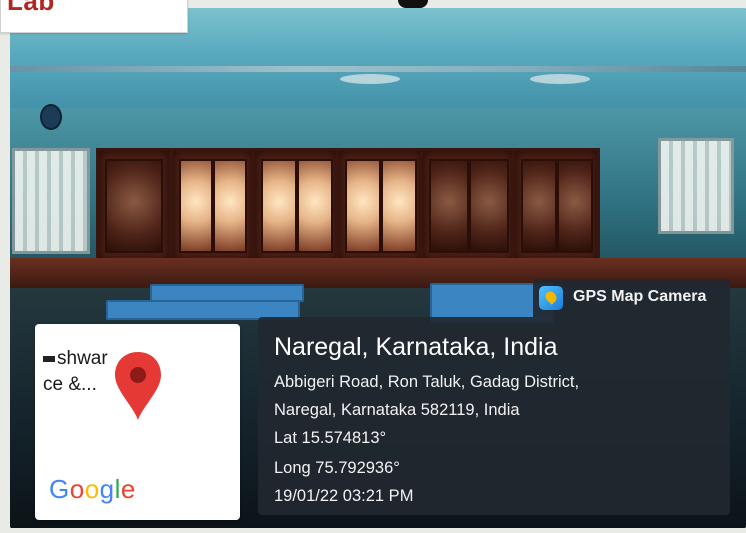 This screenshot has height=533, width=746. I want to click on map-pin-icon, so click(138, 386).